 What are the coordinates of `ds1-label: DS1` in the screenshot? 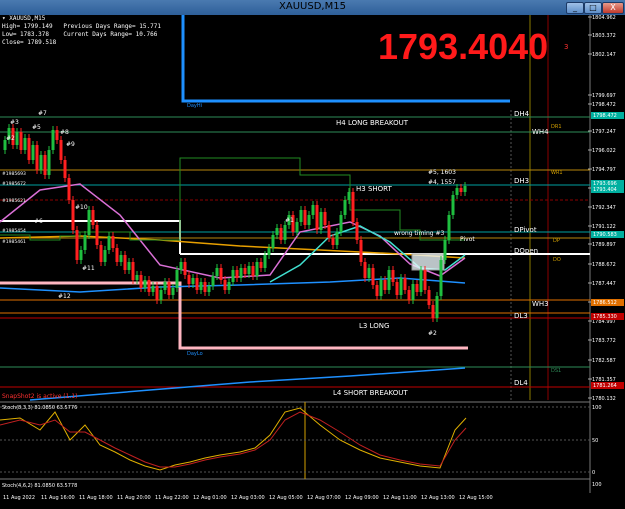 It's located at (556, 371).